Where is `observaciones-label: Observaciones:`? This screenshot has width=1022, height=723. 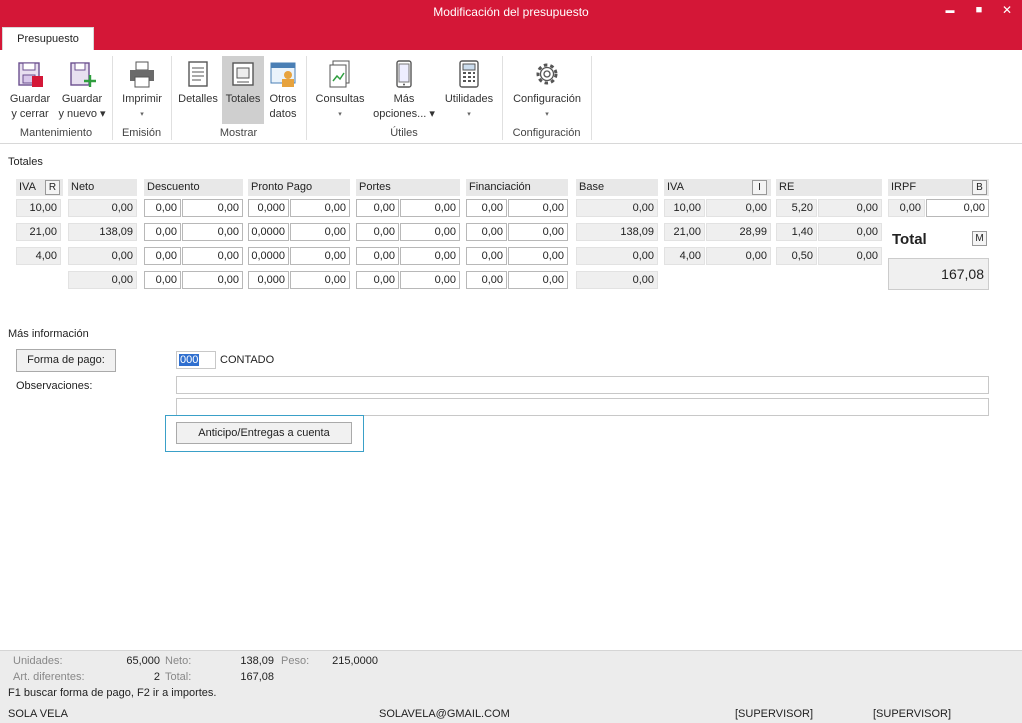 observaciones-label: Observaciones: is located at coordinates (54, 386).